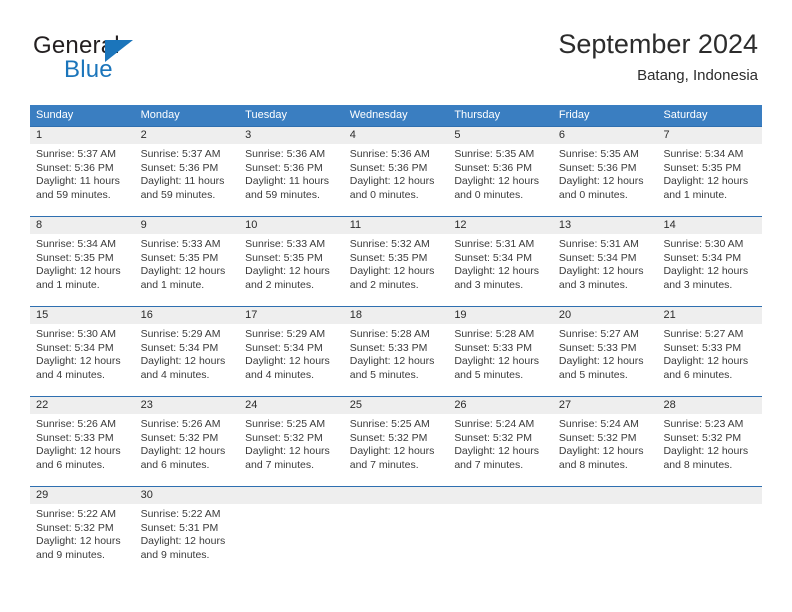 The height and width of the screenshot is (612, 792). I want to click on day-number: 15, so click(82, 315).